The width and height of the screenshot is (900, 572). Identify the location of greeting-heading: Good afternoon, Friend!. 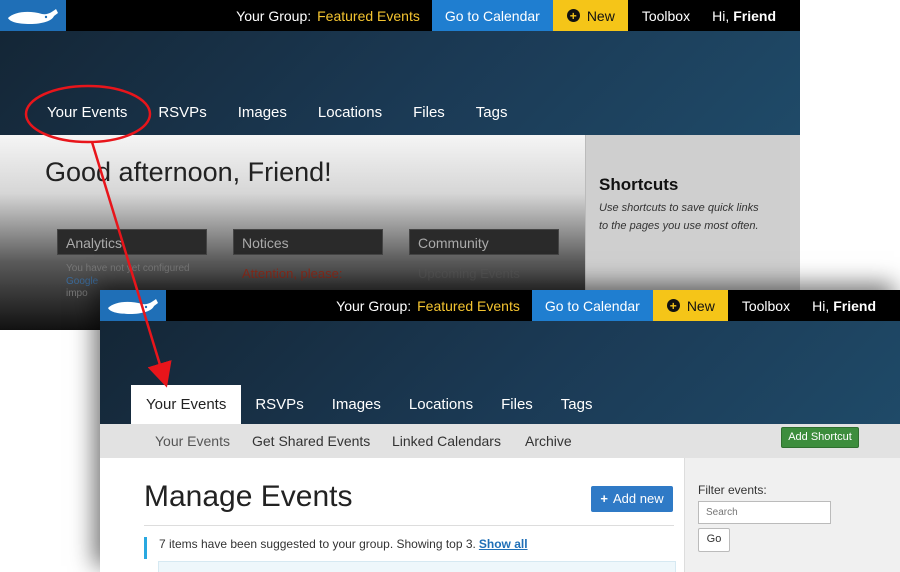
(188, 172).